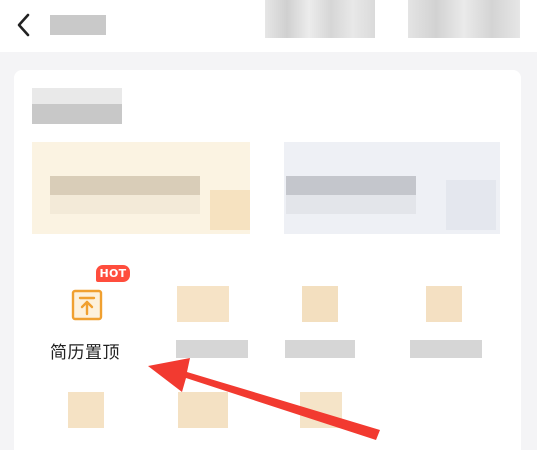  What do you see at coordinates (77, 106) in the screenshot?
I see `section-title-redacted` at bounding box center [77, 106].